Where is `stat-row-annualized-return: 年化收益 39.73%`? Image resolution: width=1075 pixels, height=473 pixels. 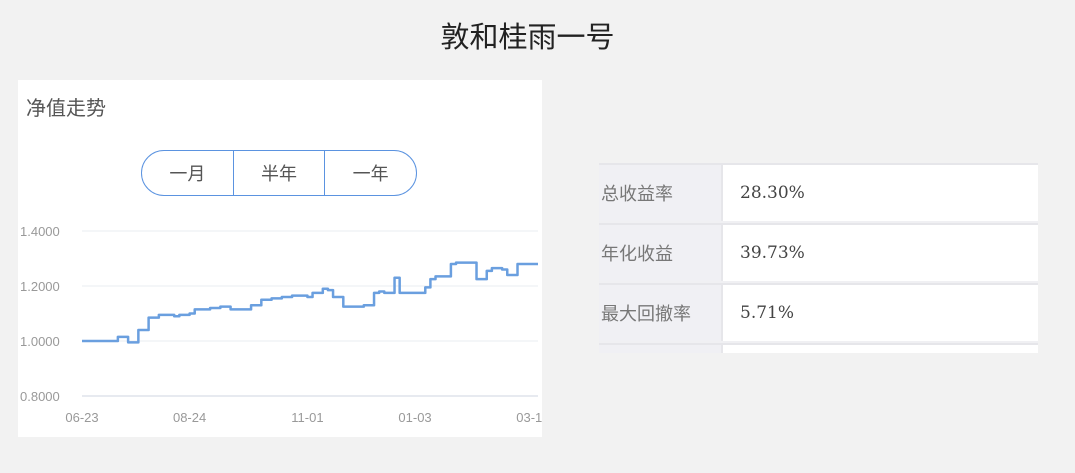 stat-row-annualized-return: 年化收益 39.73% is located at coordinates (818, 252).